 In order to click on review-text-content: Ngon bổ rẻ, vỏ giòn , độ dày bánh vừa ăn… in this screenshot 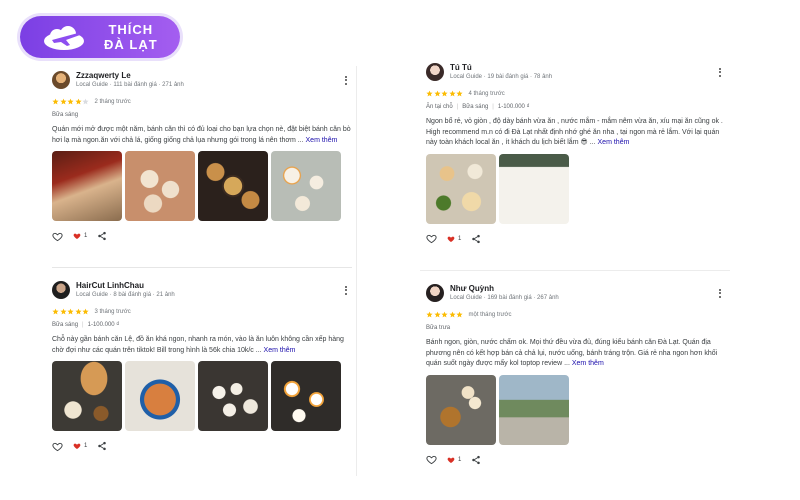, I will do `click(574, 132)`.